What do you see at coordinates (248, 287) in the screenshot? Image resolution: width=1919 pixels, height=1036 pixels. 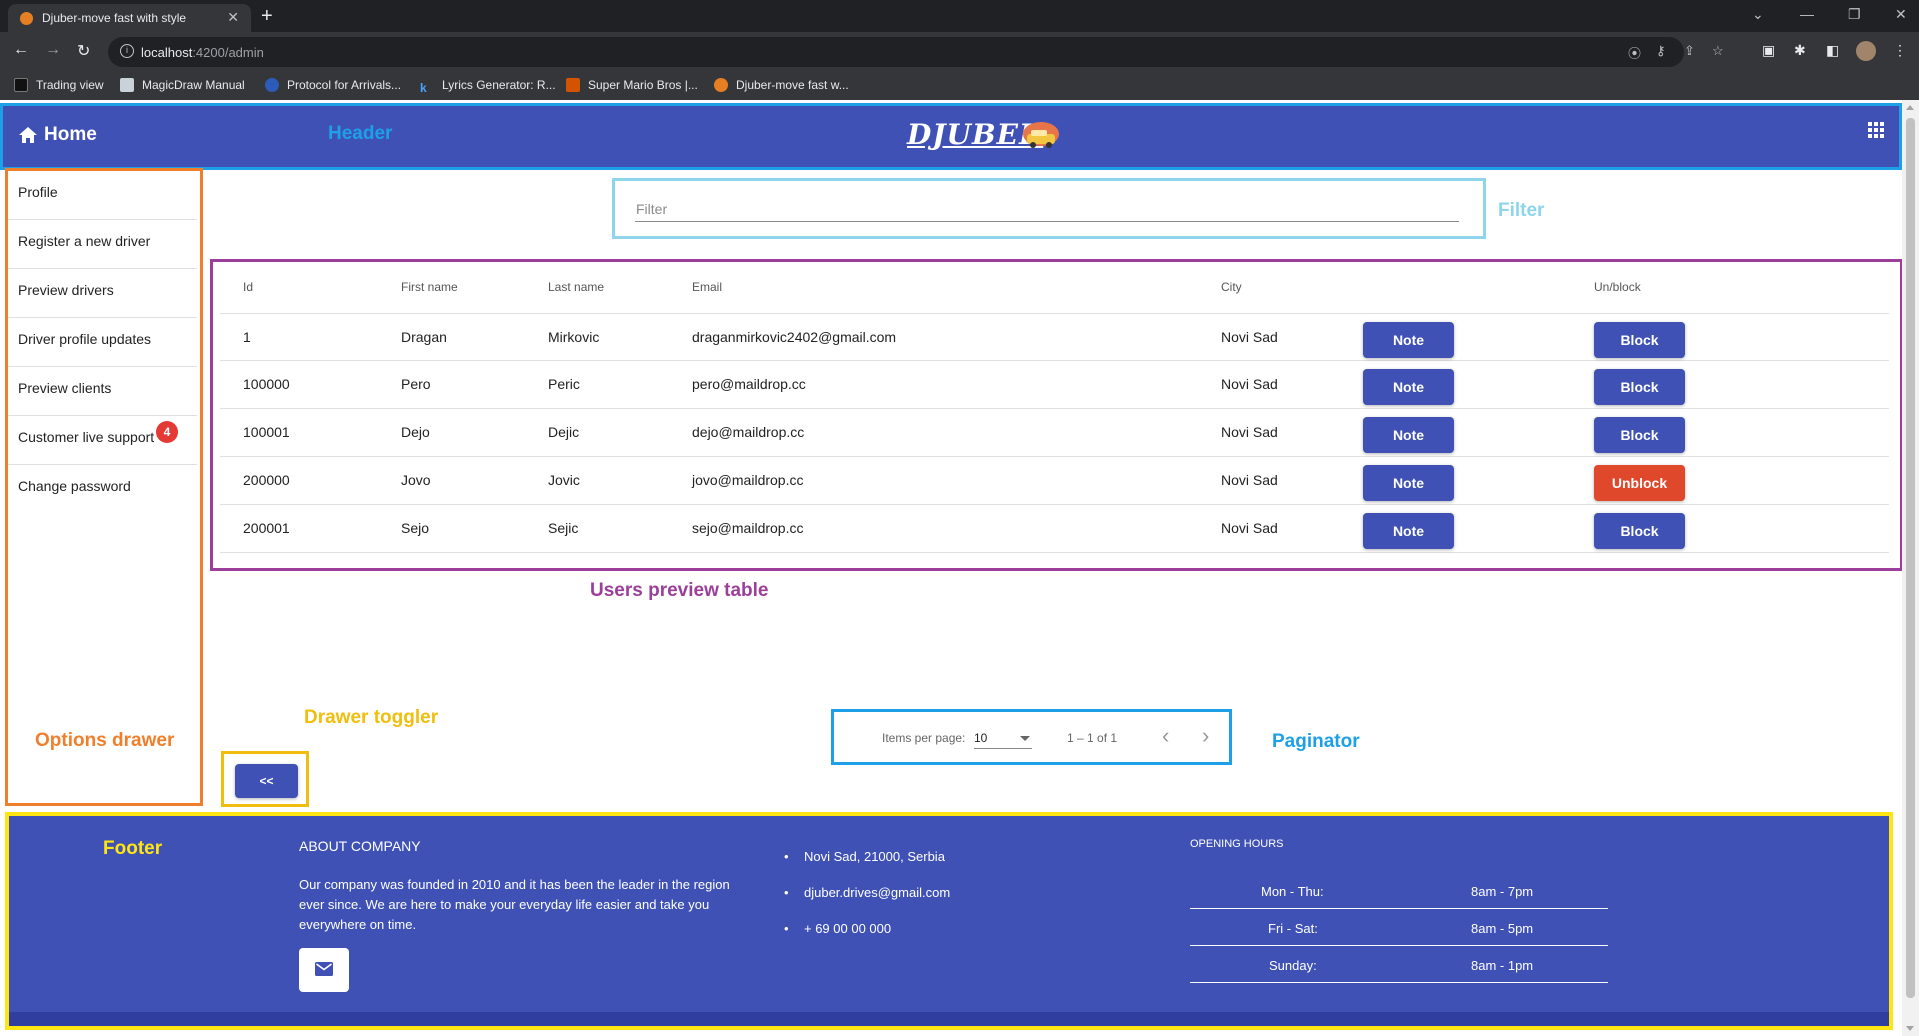 I see `column-header-id: Id` at bounding box center [248, 287].